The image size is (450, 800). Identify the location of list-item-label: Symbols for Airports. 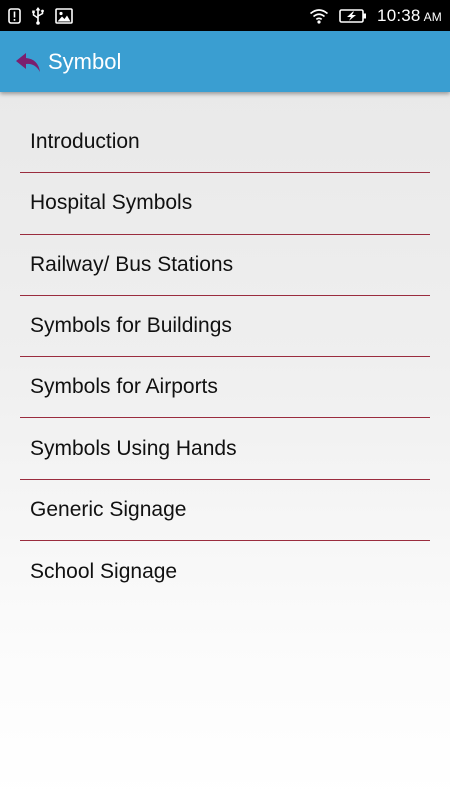
(124, 387).